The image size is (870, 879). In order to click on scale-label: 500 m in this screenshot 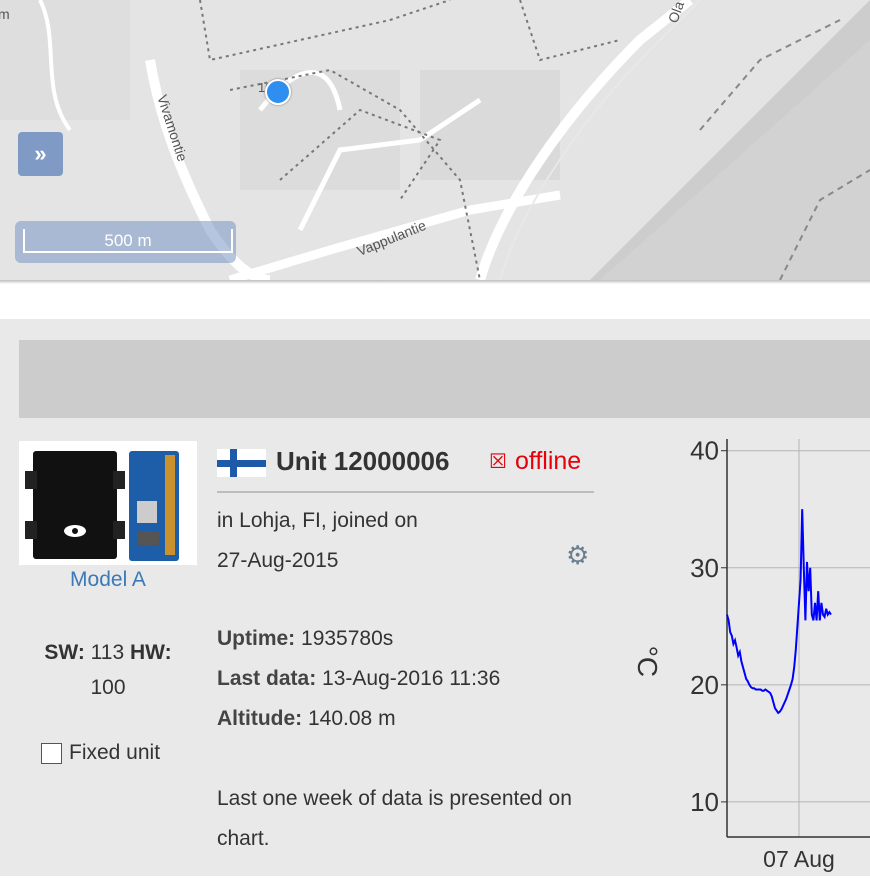, I will do `click(128, 241)`.